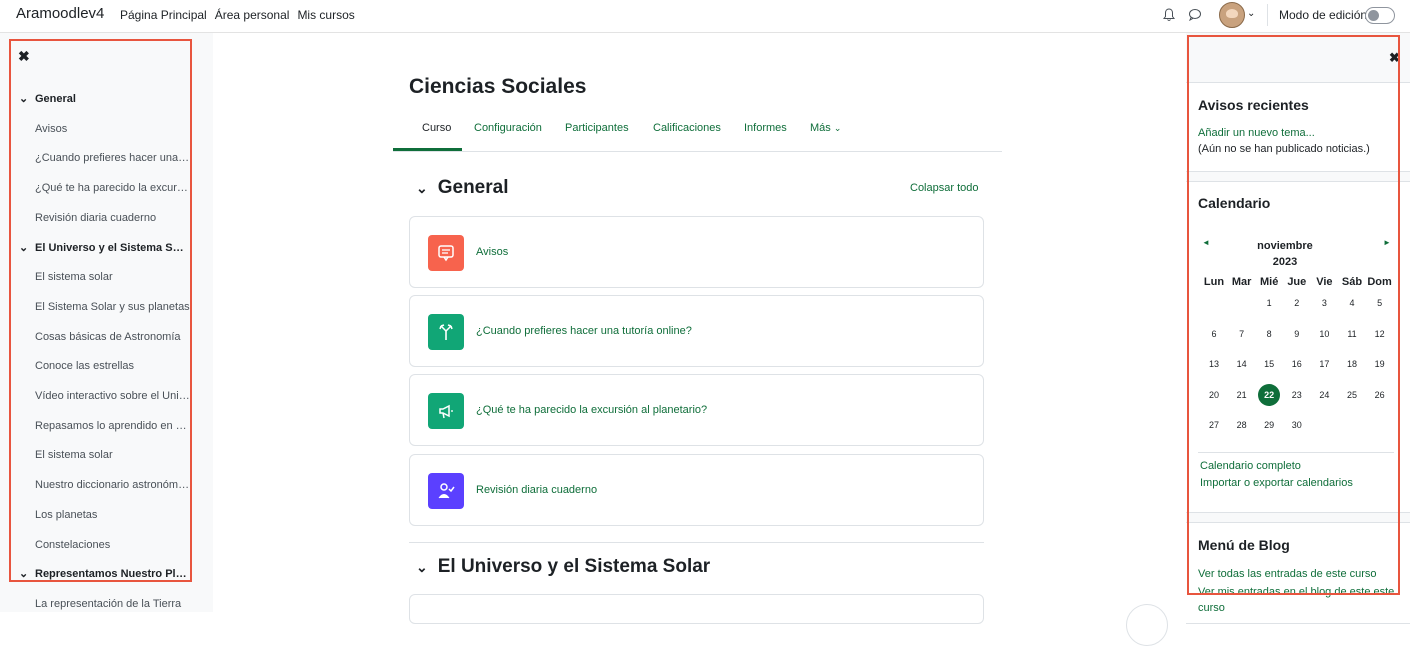 Image resolution: width=1410 pixels, height=646 pixels. What do you see at coordinates (446, 411) in the screenshot?
I see `feedback-icon` at bounding box center [446, 411].